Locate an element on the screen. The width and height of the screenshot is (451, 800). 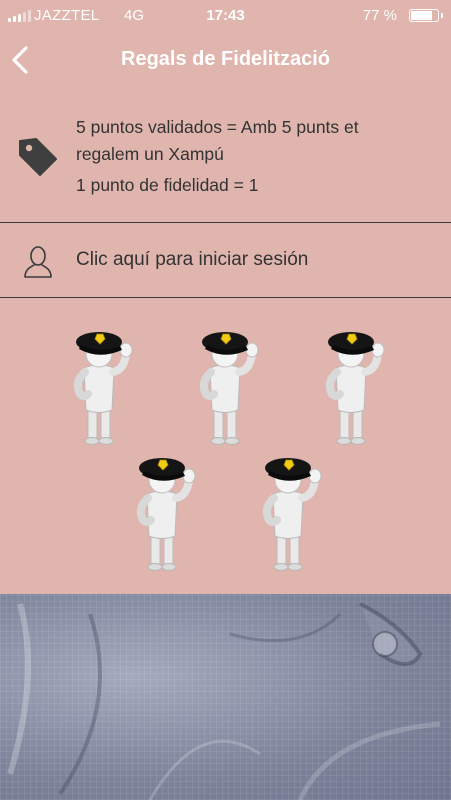
price-tag-icon is located at coordinates (38, 157).